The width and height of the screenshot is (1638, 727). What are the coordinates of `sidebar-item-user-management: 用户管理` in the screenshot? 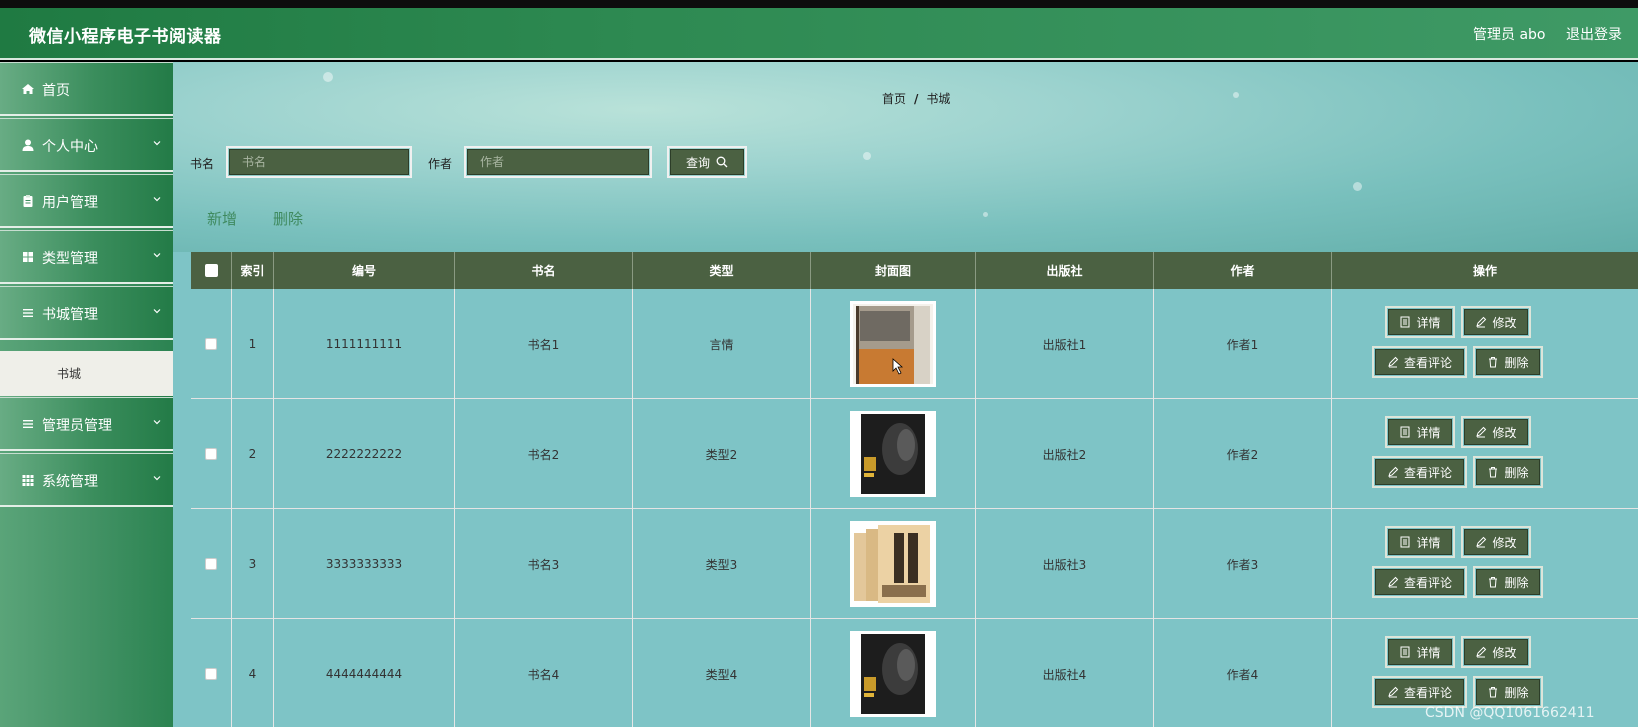 It's located at (86, 201).